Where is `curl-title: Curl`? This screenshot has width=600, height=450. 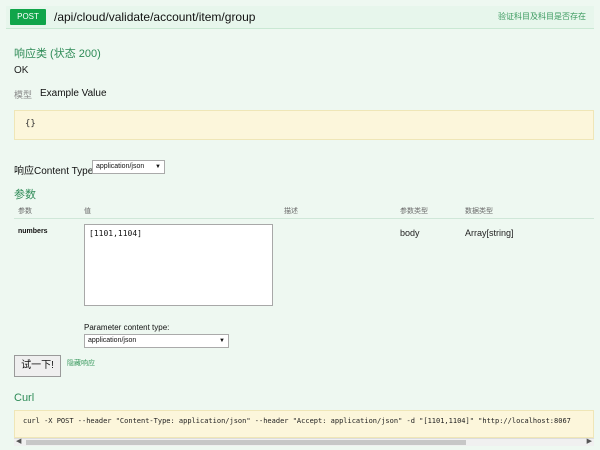
curl-title: Curl is located at coordinates (24, 398).